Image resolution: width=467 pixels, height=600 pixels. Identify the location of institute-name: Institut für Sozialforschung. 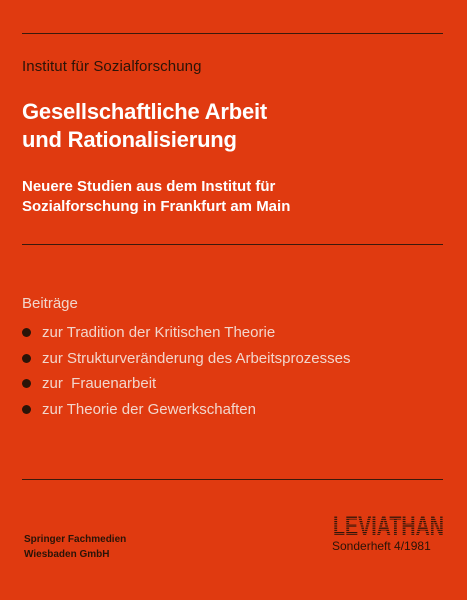
(112, 66).